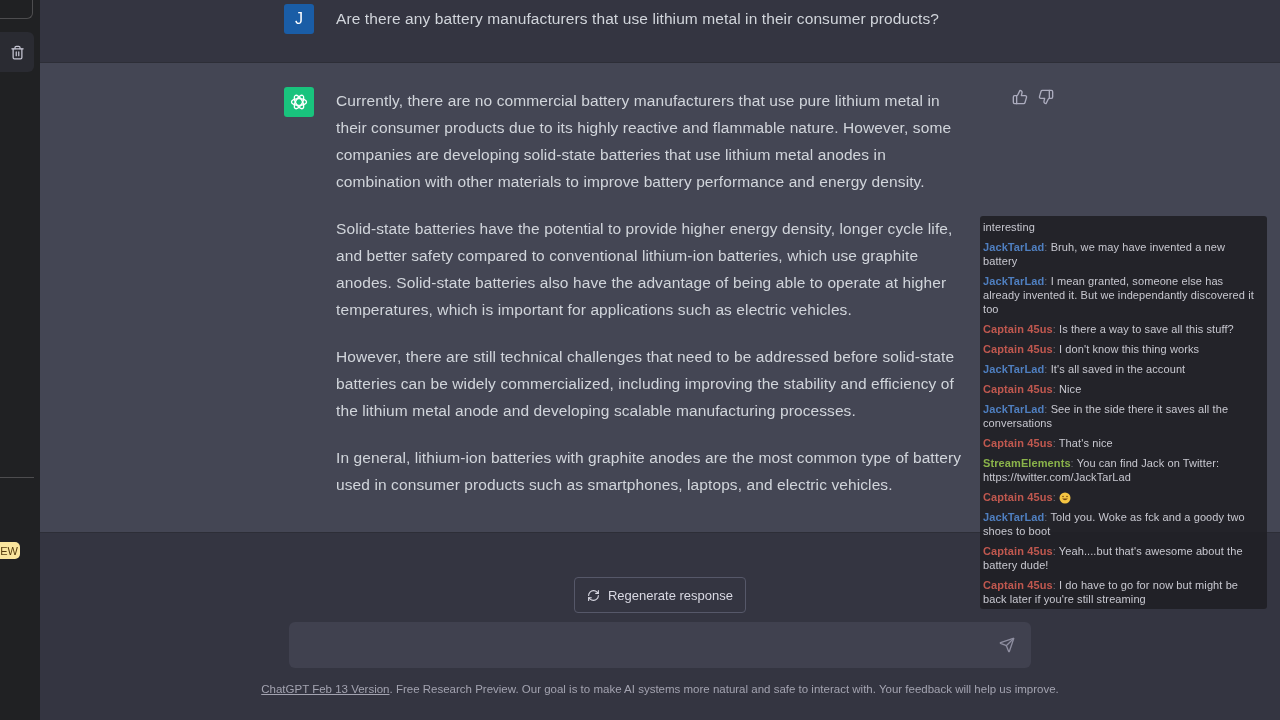  What do you see at coordinates (1007, 645) in the screenshot?
I see `send-icon` at bounding box center [1007, 645].